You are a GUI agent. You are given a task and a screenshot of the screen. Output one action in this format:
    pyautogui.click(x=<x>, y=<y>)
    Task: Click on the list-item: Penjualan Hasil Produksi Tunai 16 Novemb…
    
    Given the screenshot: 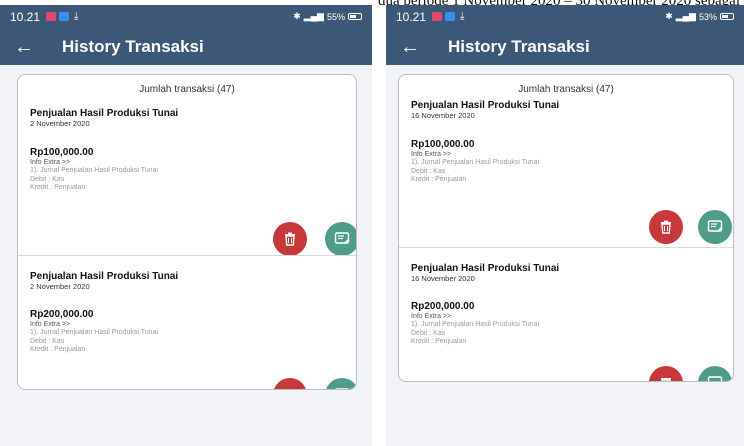 What is the action you would take?
    pyautogui.click(x=566, y=314)
    